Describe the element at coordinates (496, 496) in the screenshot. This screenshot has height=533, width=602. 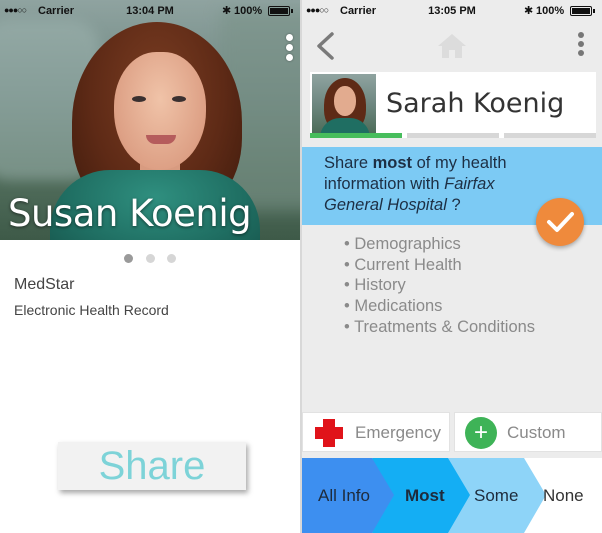
I see `level-some-label: Some` at that location.